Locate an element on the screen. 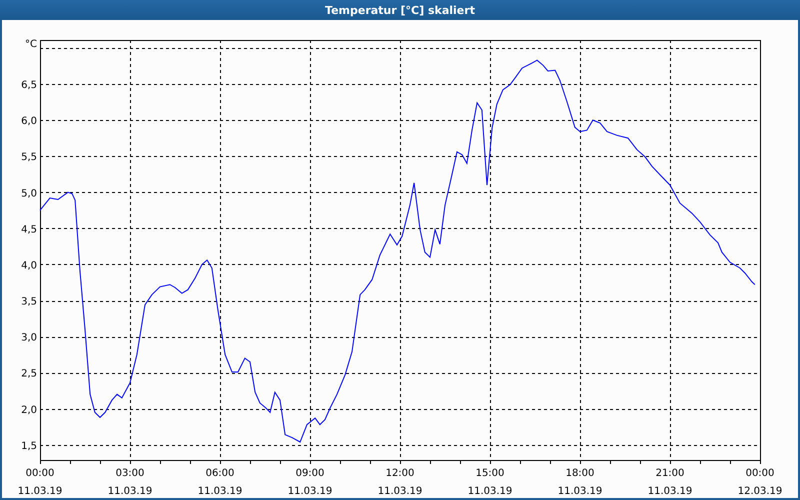  y-axis-unit: °C is located at coordinates (31, 44).